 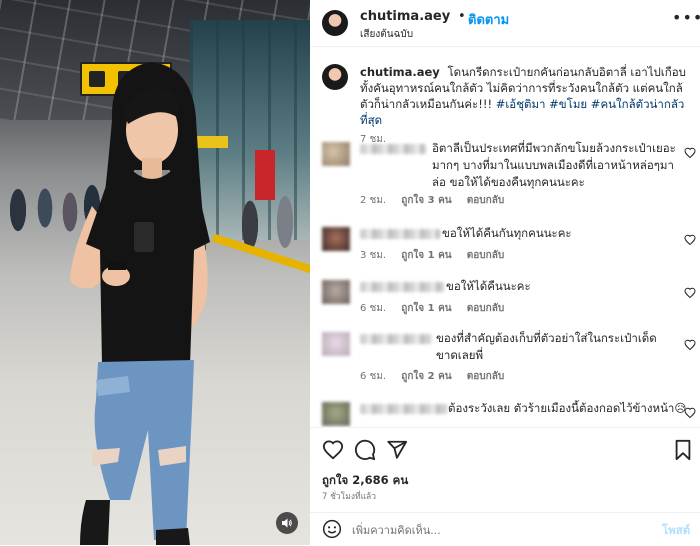 What do you see at coordinates (686, 17) in the screenshot?
I see `more-options-icon: •••` at bounding box center [686, 17].